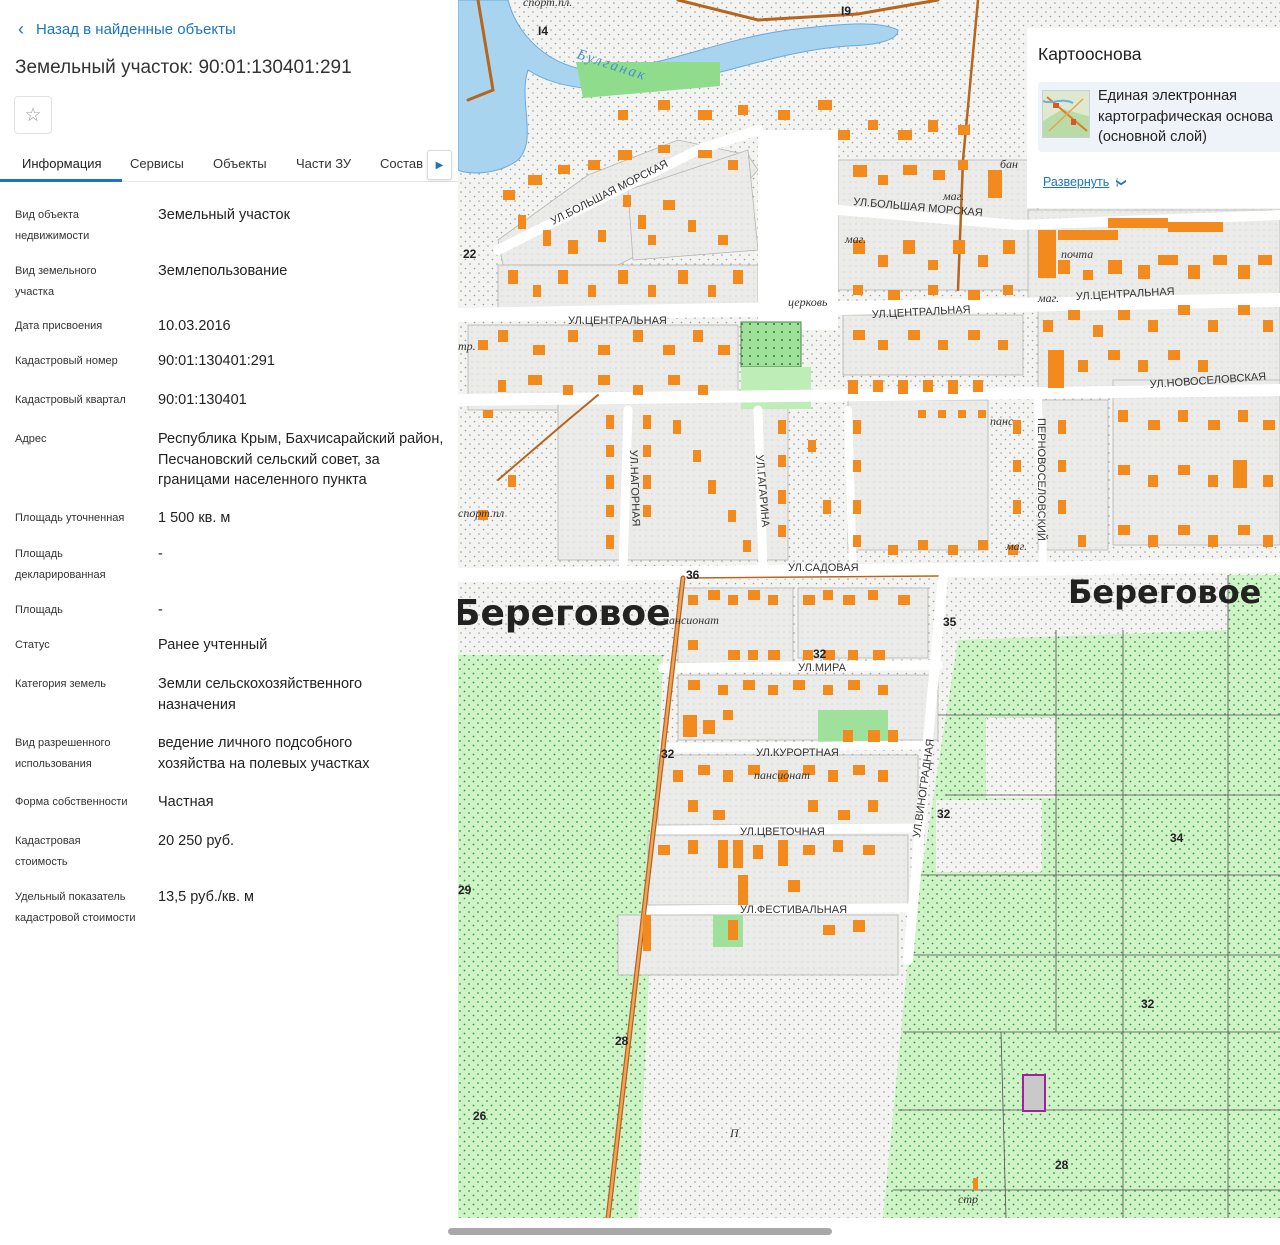 This screenshot has height=1245, width=1280. Describe the element at coordinates (323, 163) in the screenshot. I see `tab-parts: Части ЗУ` at that location.